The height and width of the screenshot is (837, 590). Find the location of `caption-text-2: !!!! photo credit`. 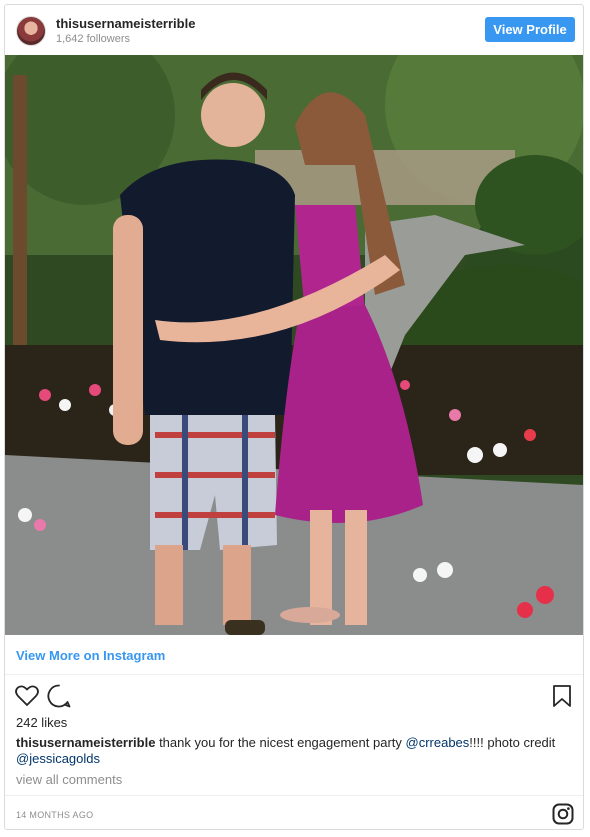

caption-text-2: !!!! photo credit is located at coordinates (512, 742).